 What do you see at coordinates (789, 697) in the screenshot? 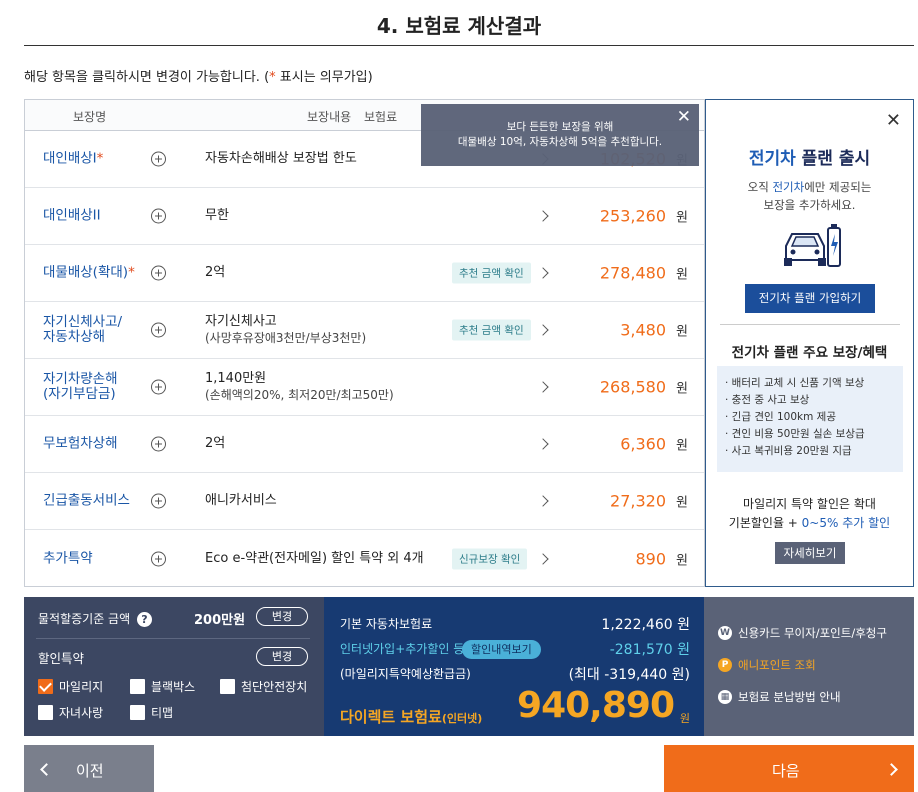
I see `payment-link-label: 보험료 분납방법 안내` at bounding box center [789, 697].